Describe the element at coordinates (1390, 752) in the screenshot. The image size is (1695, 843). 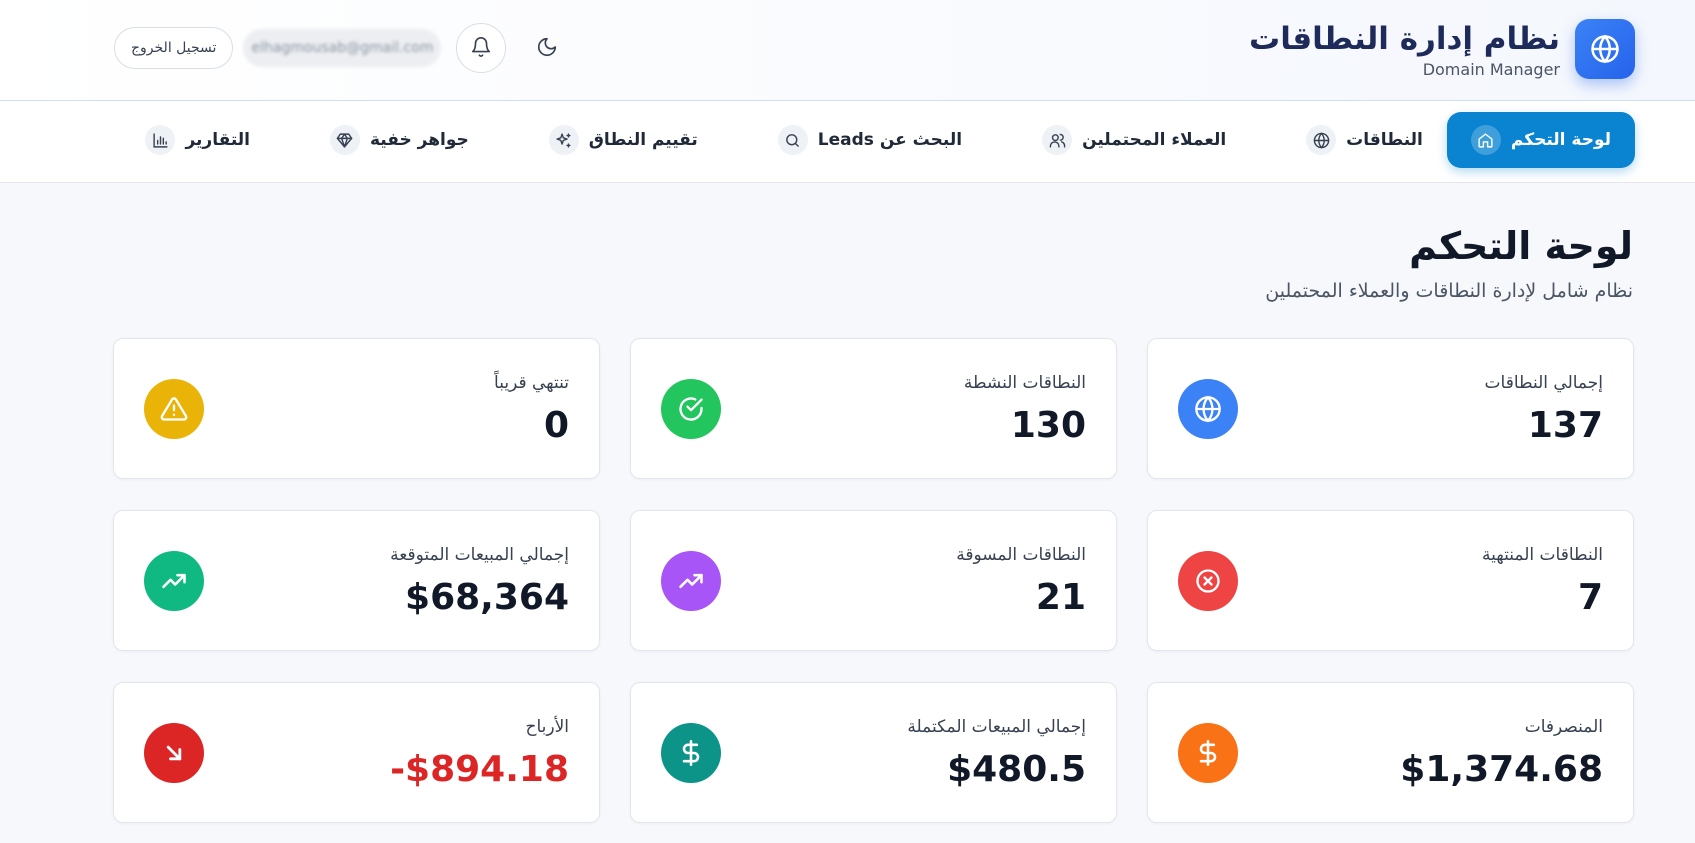
I see `stat-card-expenses: المنصرفات $1,374.68` at that location.